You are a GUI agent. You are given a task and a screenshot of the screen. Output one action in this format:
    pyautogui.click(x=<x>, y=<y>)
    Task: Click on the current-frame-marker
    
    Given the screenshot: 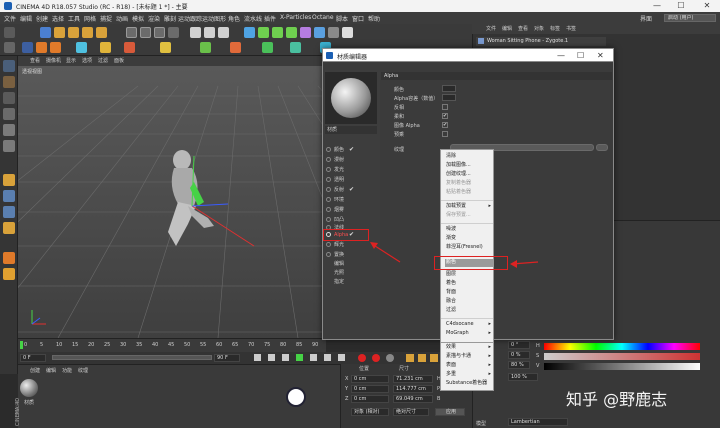 What is the action you would take?
    pyautogui.click(x=21, y=345)
    